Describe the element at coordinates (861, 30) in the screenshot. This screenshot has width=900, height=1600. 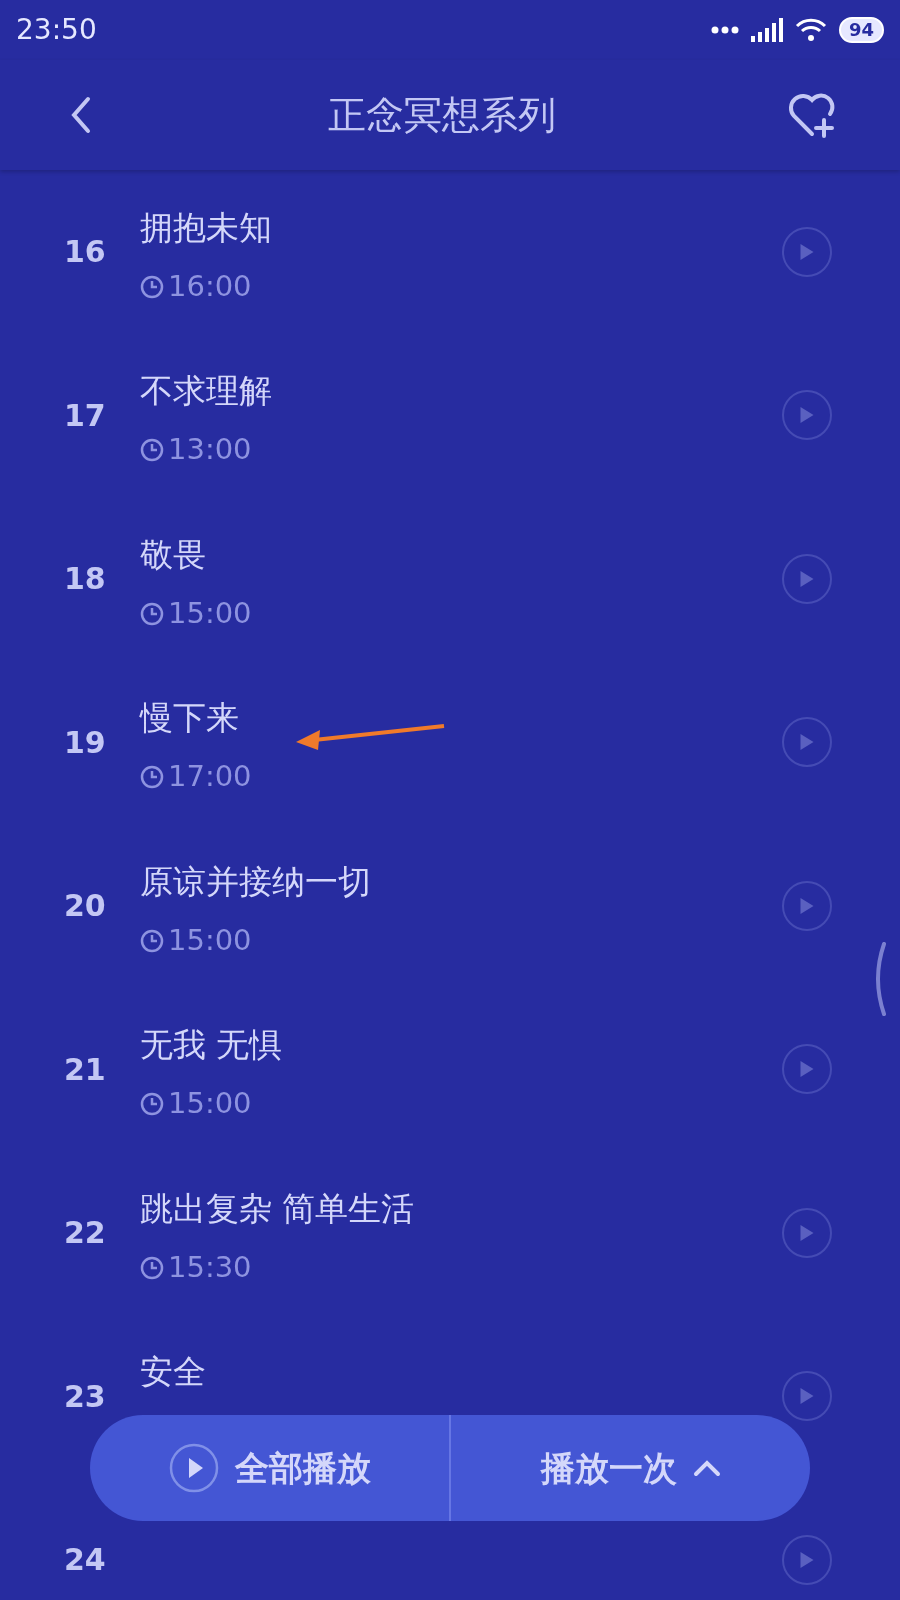
I see `battery-level: 94` at that location.